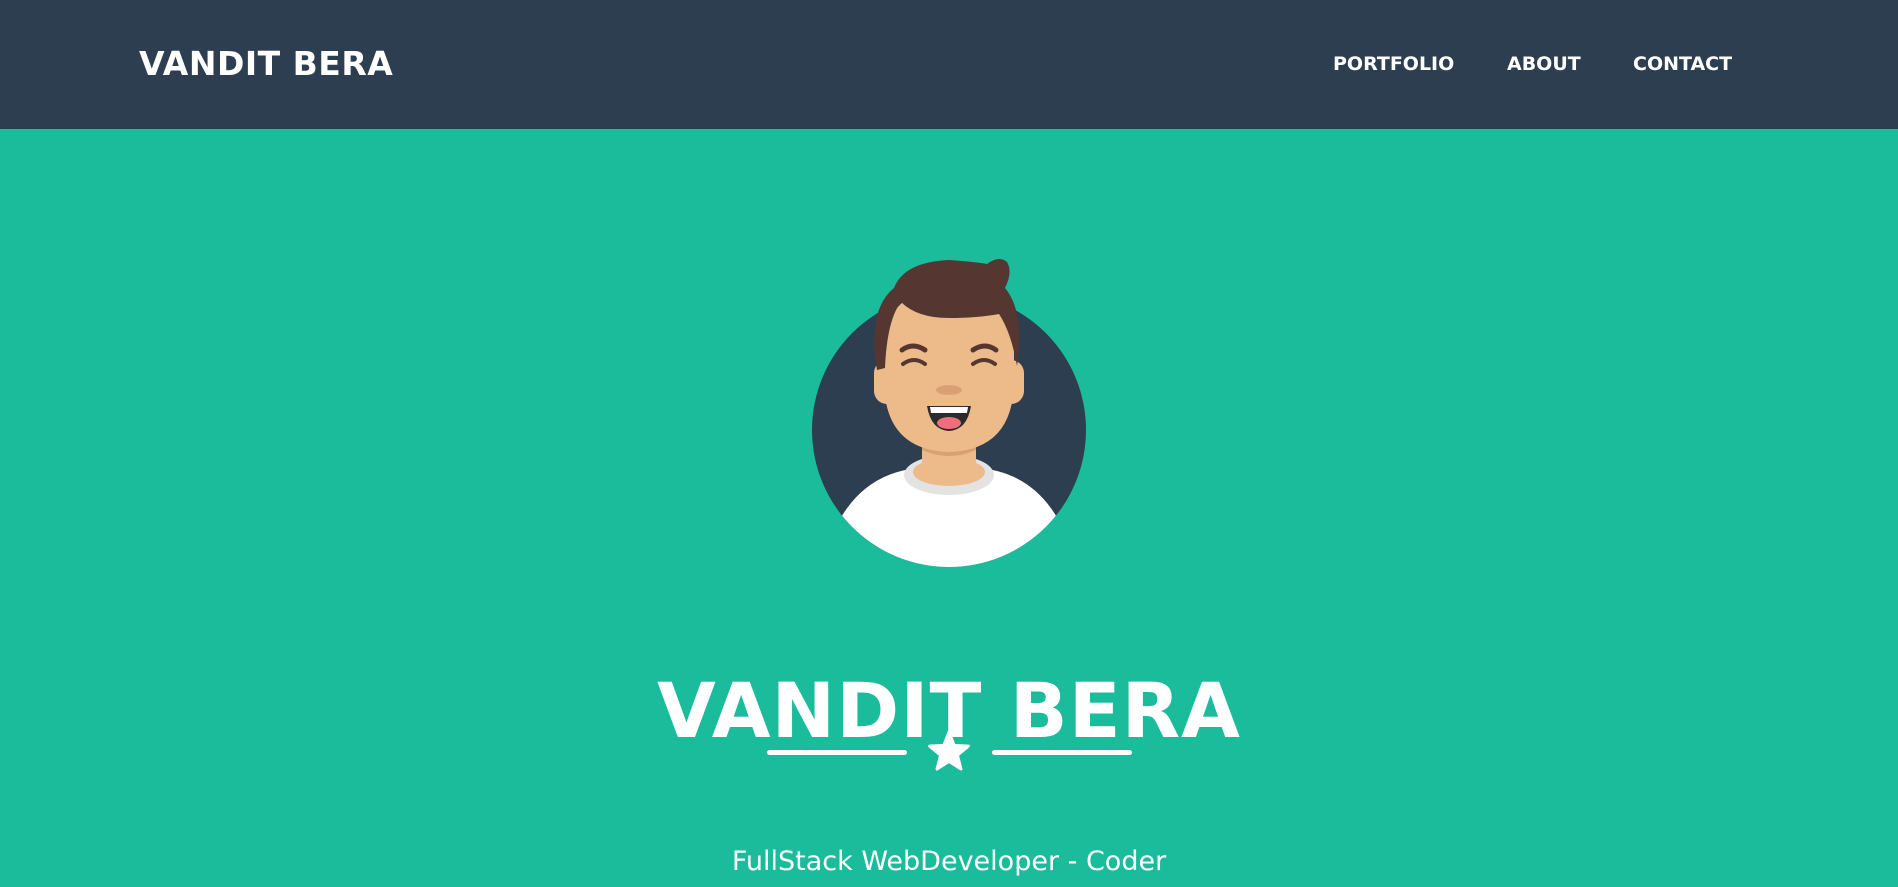 Image resolution: width=1898 pixels, height=887 pixels. I want to click on nav-link-about: ABOUT, so click(1544, 64).